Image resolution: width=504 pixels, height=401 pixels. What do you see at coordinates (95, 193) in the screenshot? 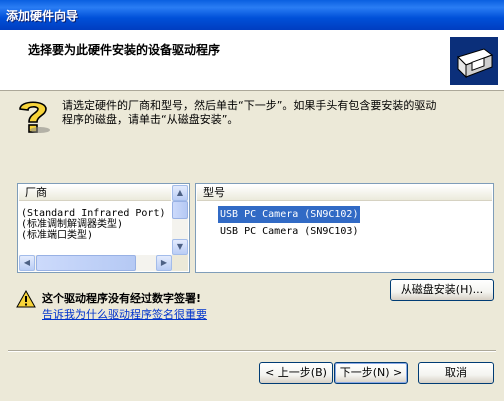
I see `manufacturer-column-header: 厂商` at bounding box center [95, 193].